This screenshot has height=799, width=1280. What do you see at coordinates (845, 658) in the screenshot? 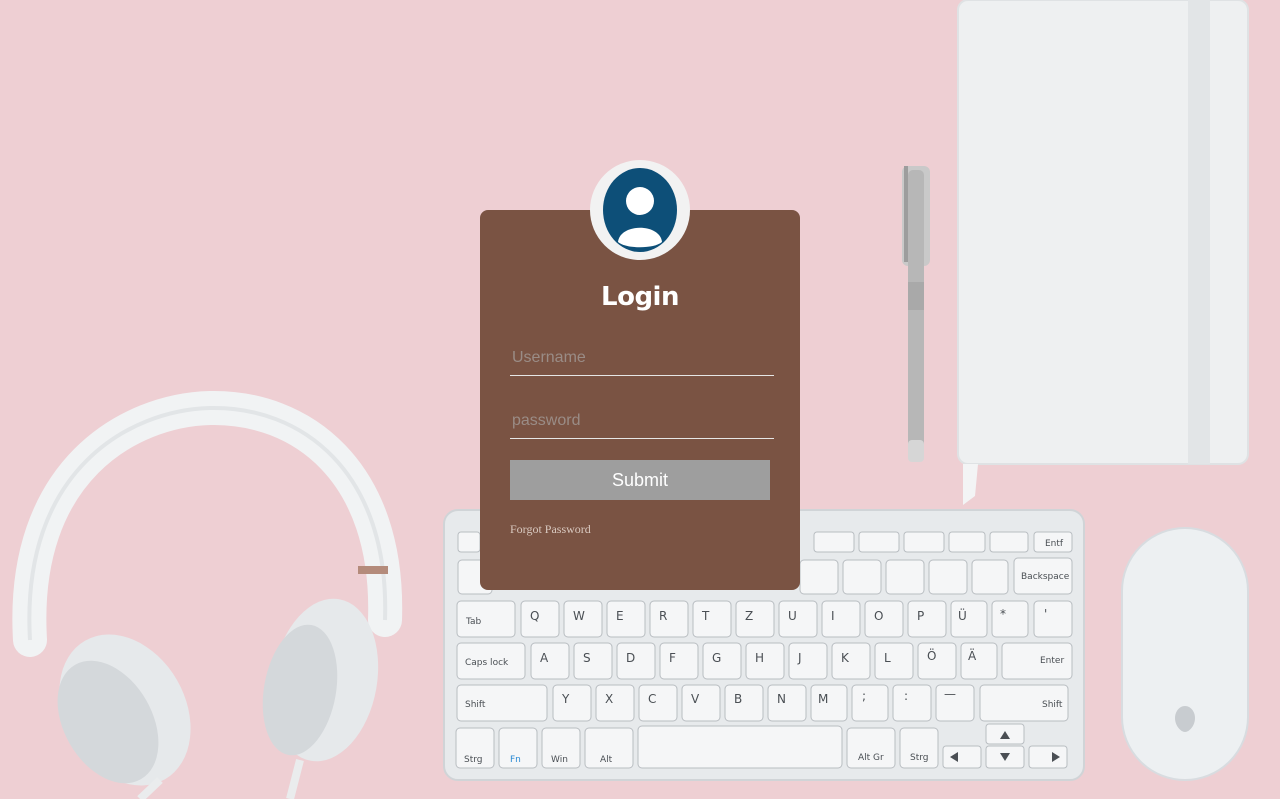
I see `svg-text: K` at bounding box center [845, 658].